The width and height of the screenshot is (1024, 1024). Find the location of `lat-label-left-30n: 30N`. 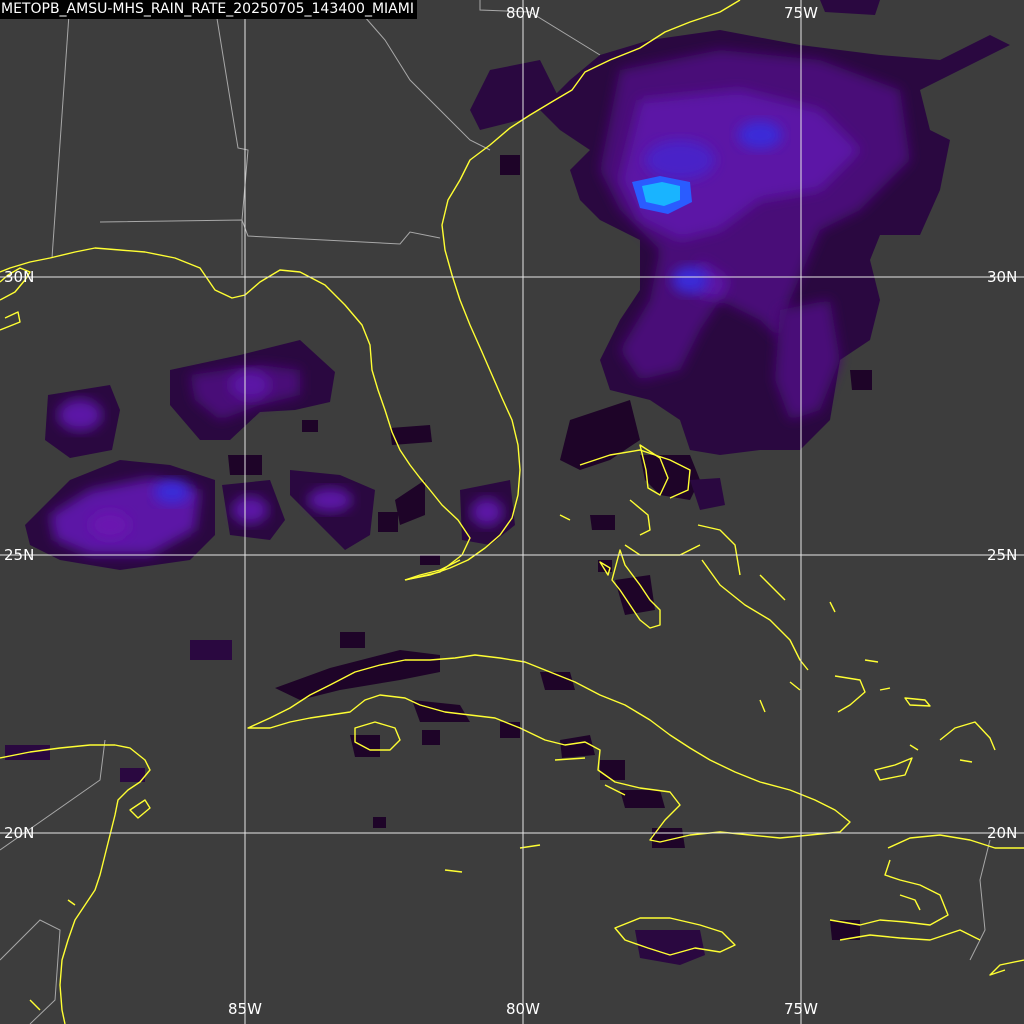

lat-label-left-30n: 30N is located at coordinates (19, 277).